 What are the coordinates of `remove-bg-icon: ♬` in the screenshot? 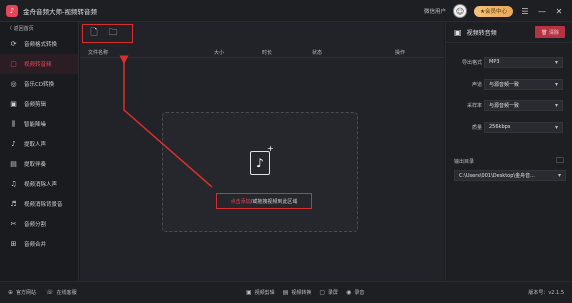 It's located at (13, 204).